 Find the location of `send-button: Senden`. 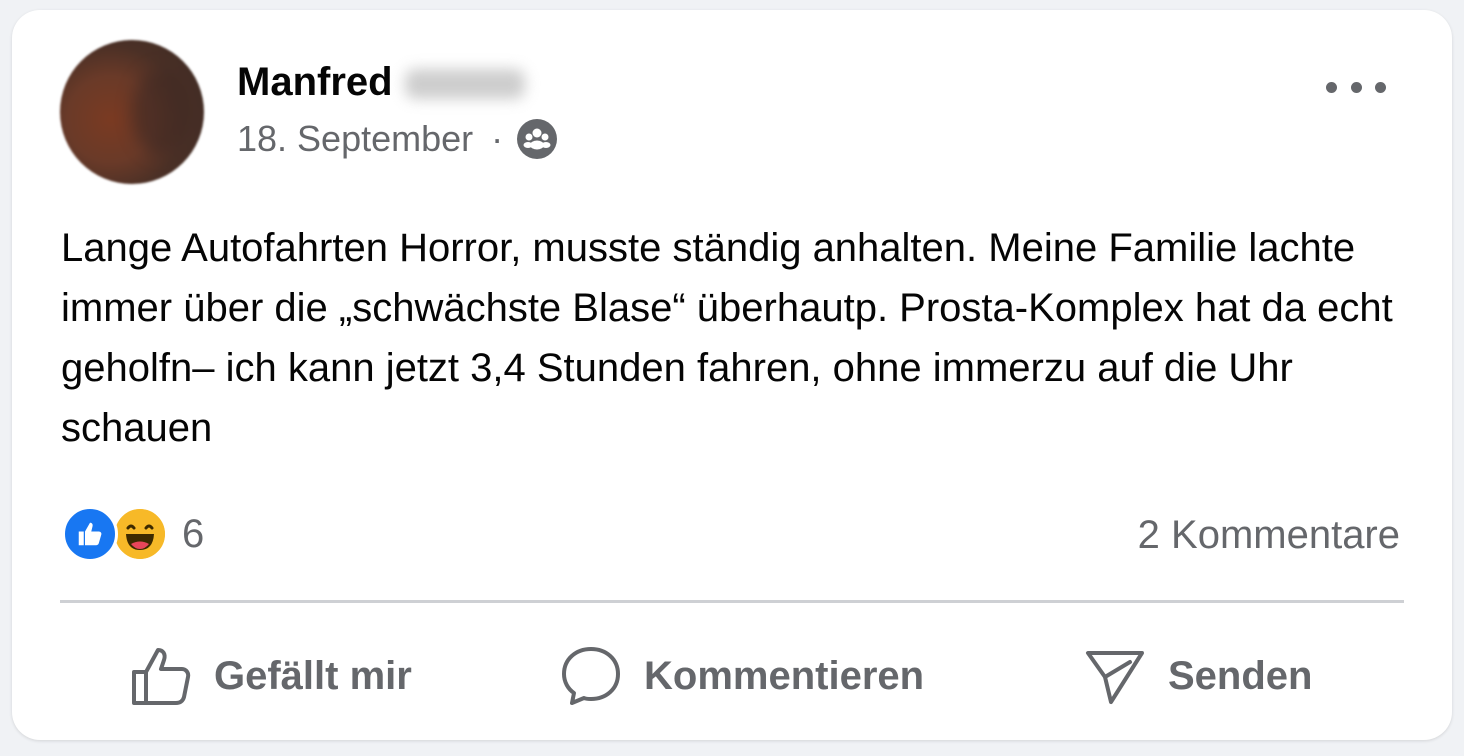

send-button: Senden is located at coordinates (1198, 676).